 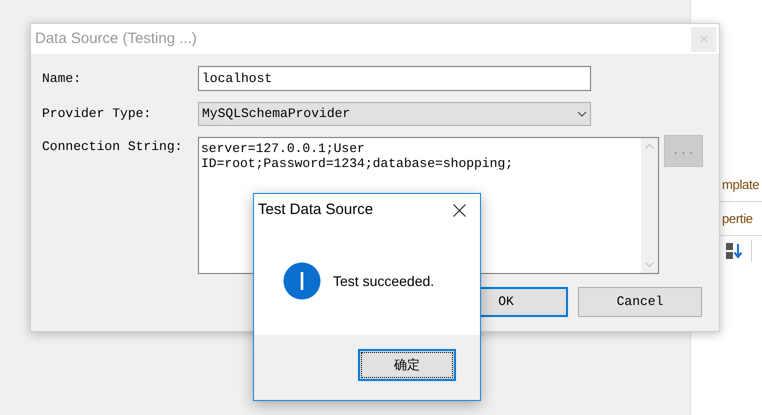 I want to click on field-label: Provider Type:, so click(x=97, y=114).